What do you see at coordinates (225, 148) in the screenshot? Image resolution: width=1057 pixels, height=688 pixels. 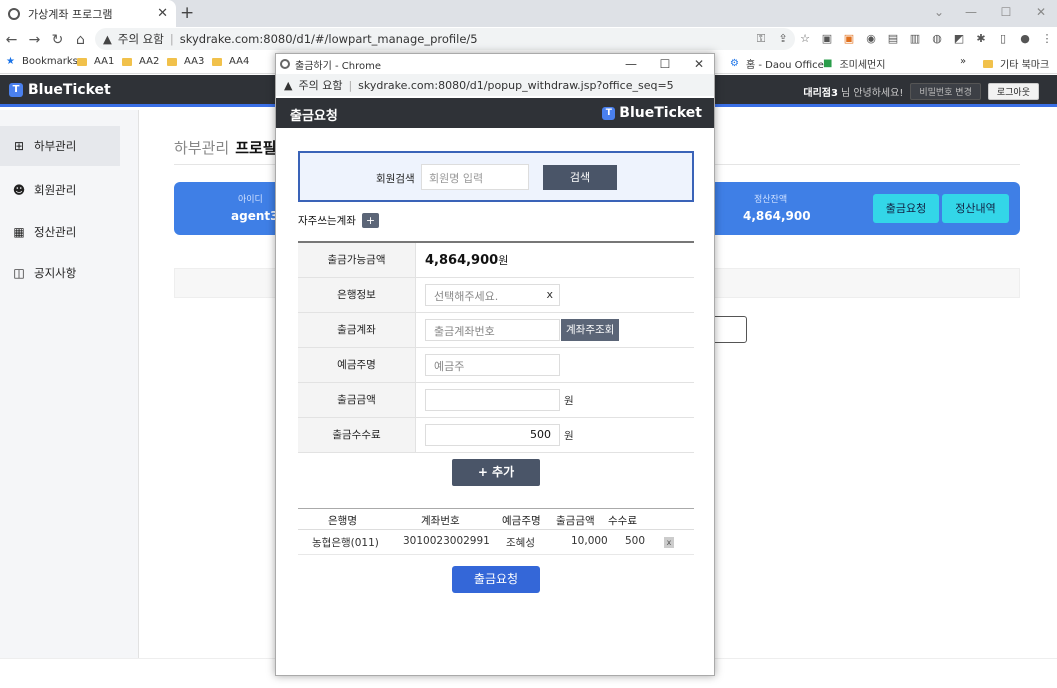 I see `page-title: 하부관리 프로필` at bounding box center [225, 148].